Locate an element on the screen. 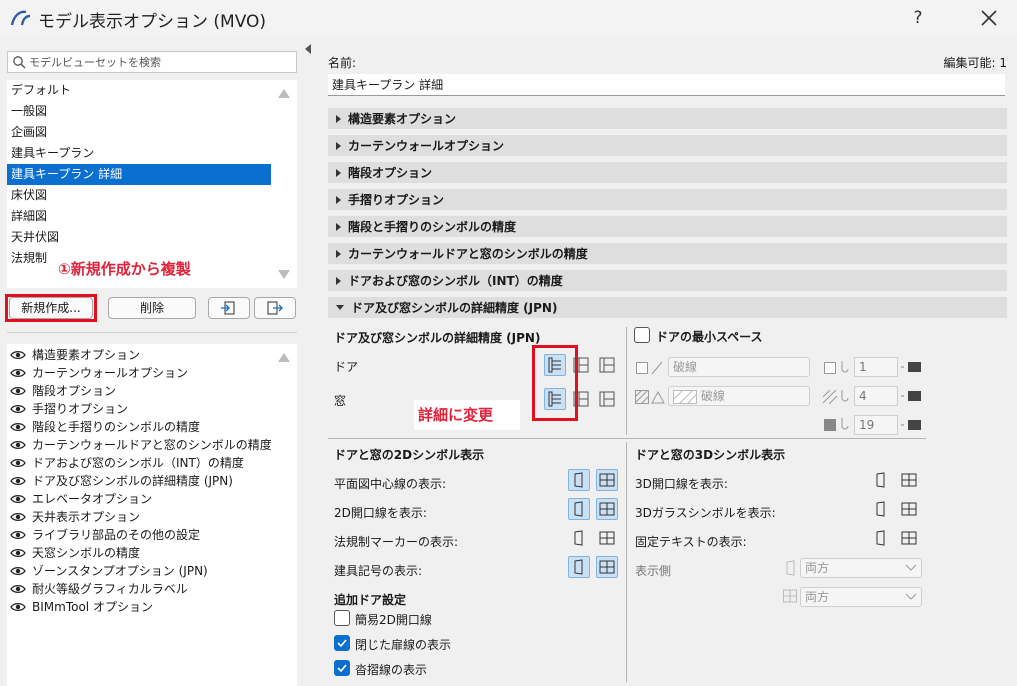 The image size is (1017, 686). collapse-left-icon is located at coordinates (308, 49).